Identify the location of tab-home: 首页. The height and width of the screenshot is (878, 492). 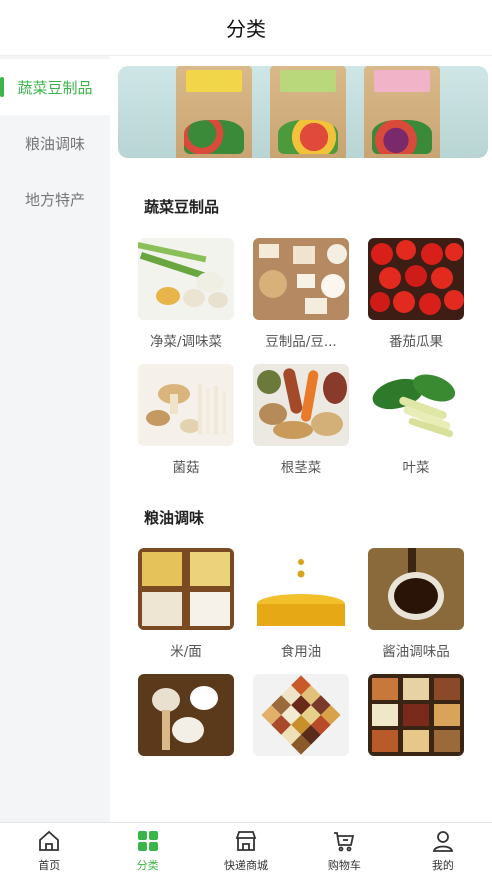
(49, 850).